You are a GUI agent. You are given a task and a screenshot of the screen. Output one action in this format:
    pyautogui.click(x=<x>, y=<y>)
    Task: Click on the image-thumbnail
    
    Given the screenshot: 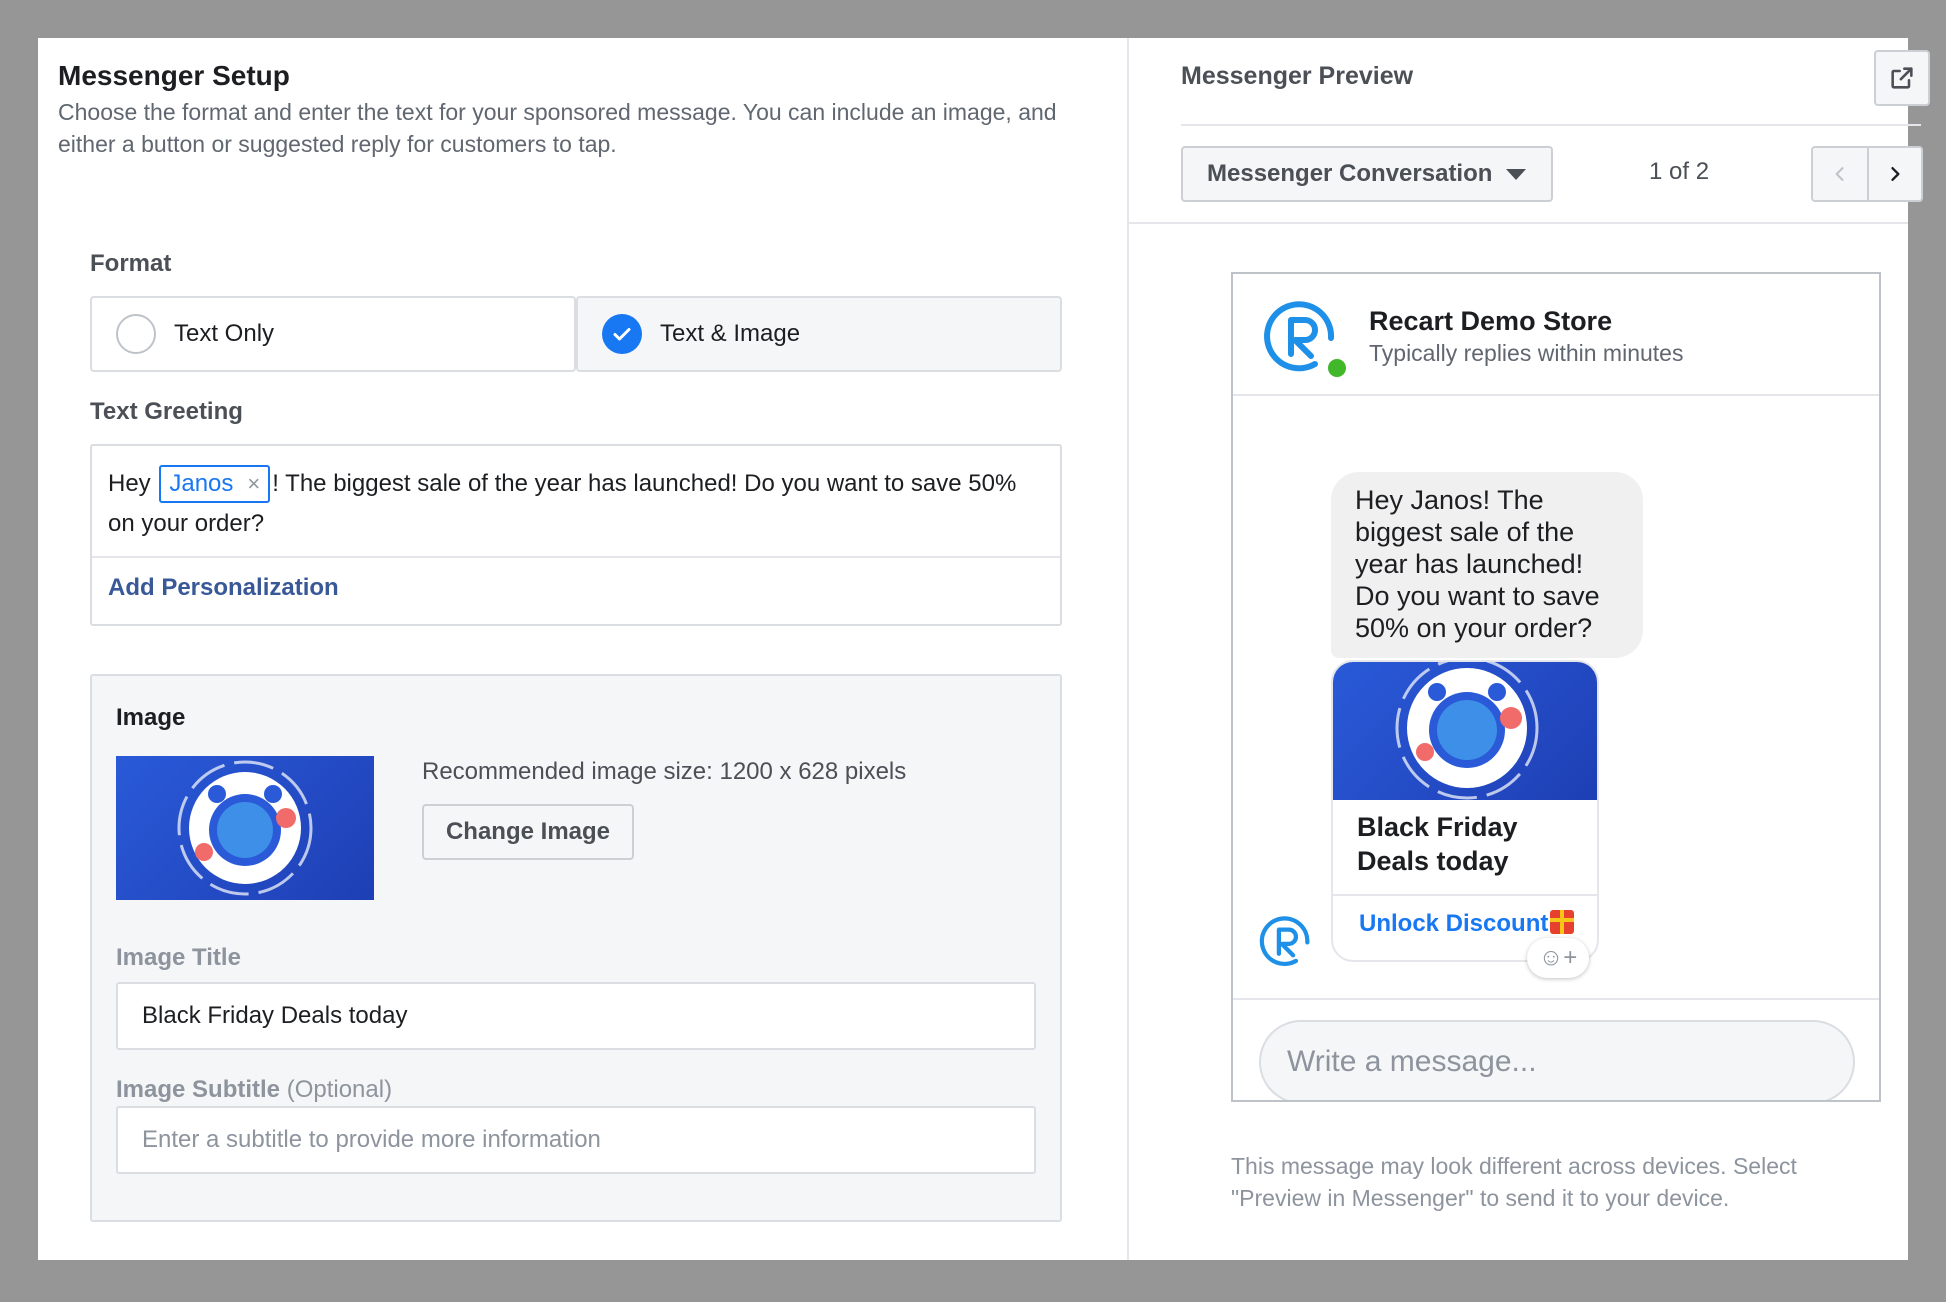 What is the action you would take?
    pyautogui.click(x=245, y=828)
    